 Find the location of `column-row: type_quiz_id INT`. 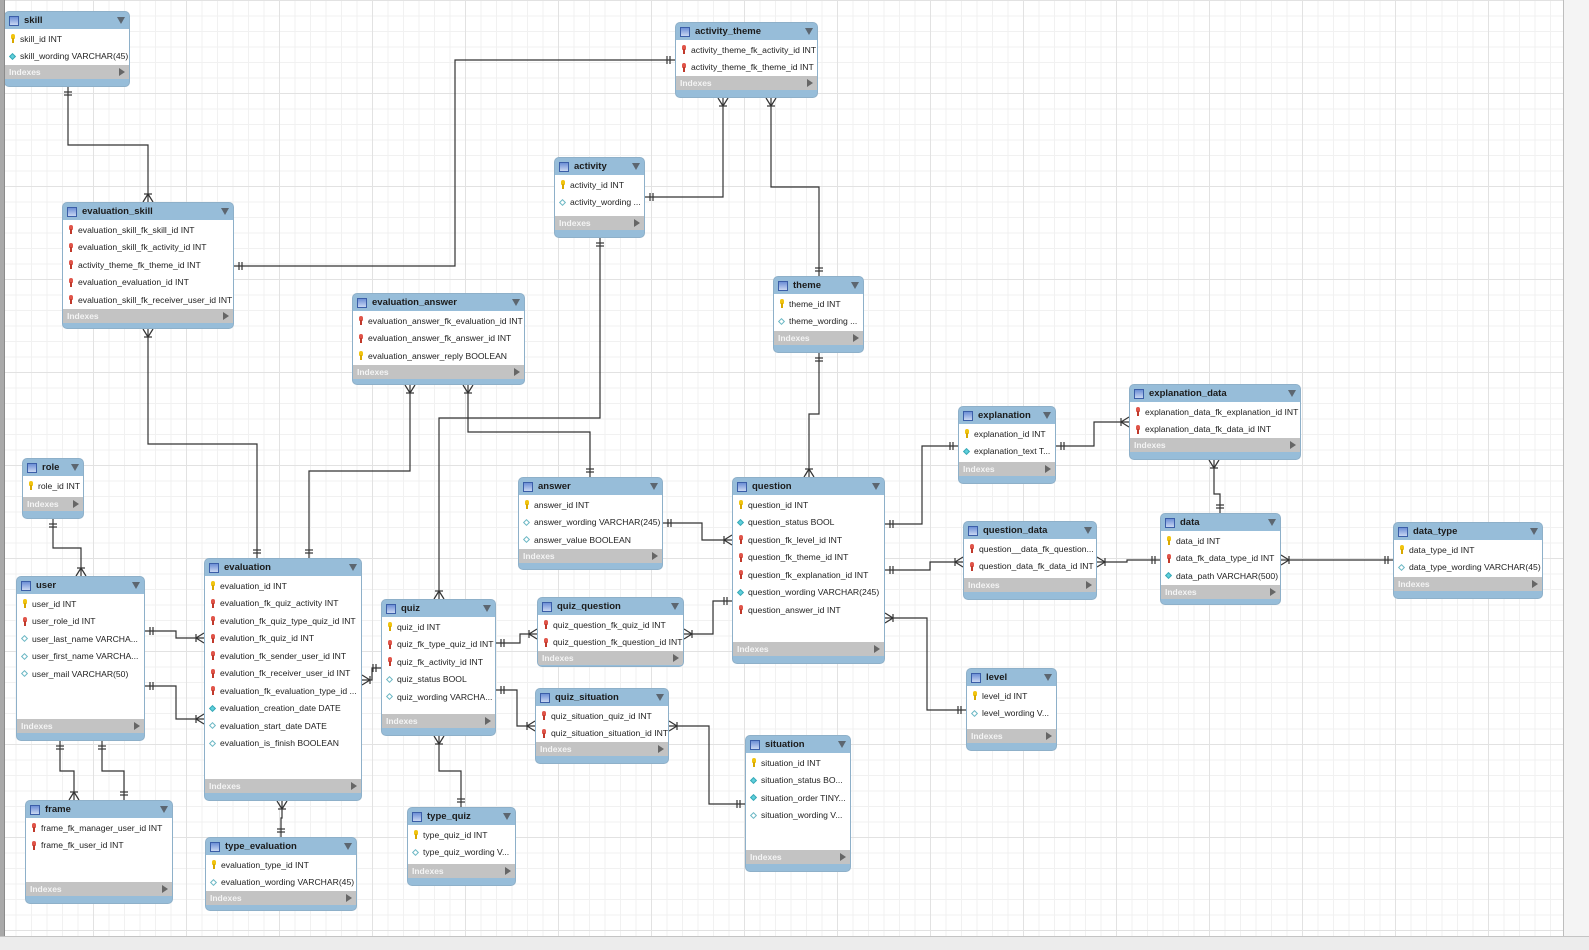

column-row: type_quiz_id INT is located at coordinates (461, 835).